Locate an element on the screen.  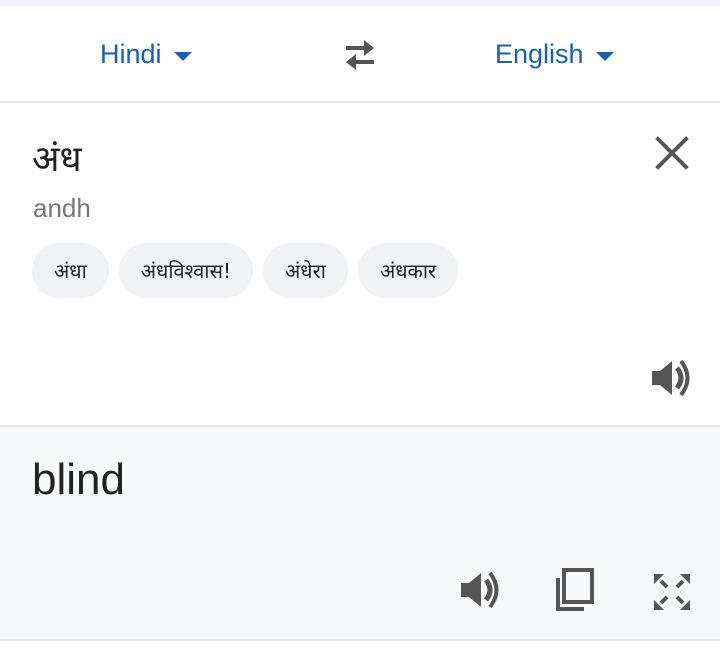
suggestion-chip: अंधा is located at coordinates (70, 270).